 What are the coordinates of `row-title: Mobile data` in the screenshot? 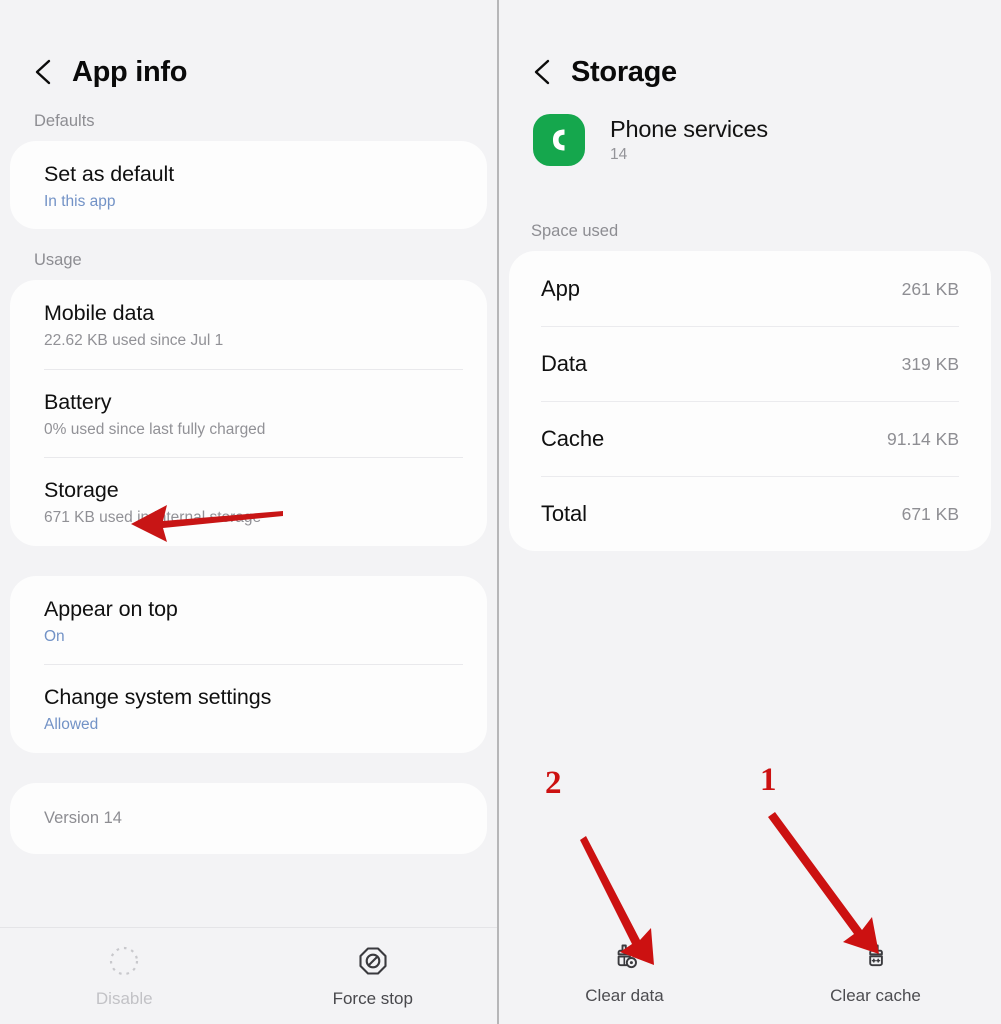 It's located at (99, 313).